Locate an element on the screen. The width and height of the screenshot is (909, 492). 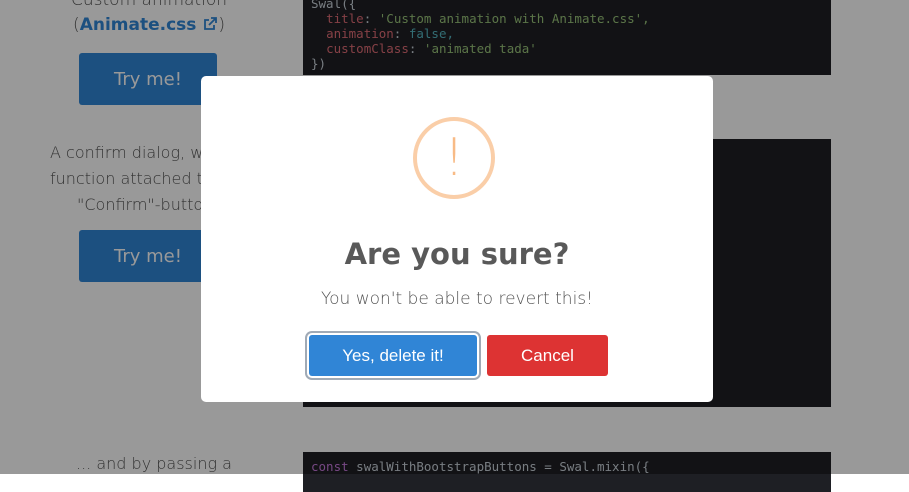
exclamation-glyph: ! is located at coordinates (454, 158).